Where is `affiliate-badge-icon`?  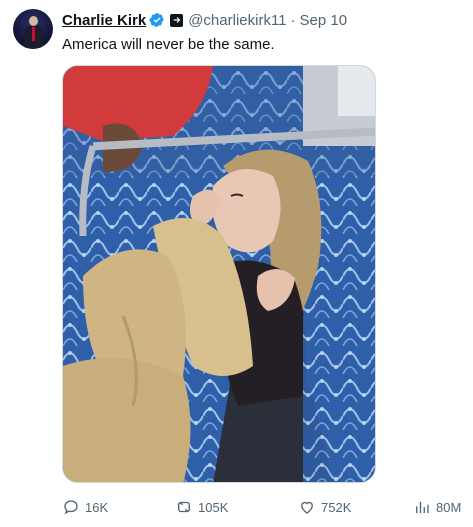
affiliate-badge-icon is located at coordinates (177, 20).